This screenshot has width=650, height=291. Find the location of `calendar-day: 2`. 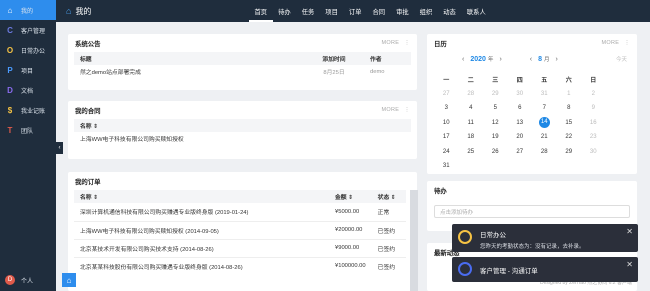

calendar-day: 2 is located at coordinates (593, 94).